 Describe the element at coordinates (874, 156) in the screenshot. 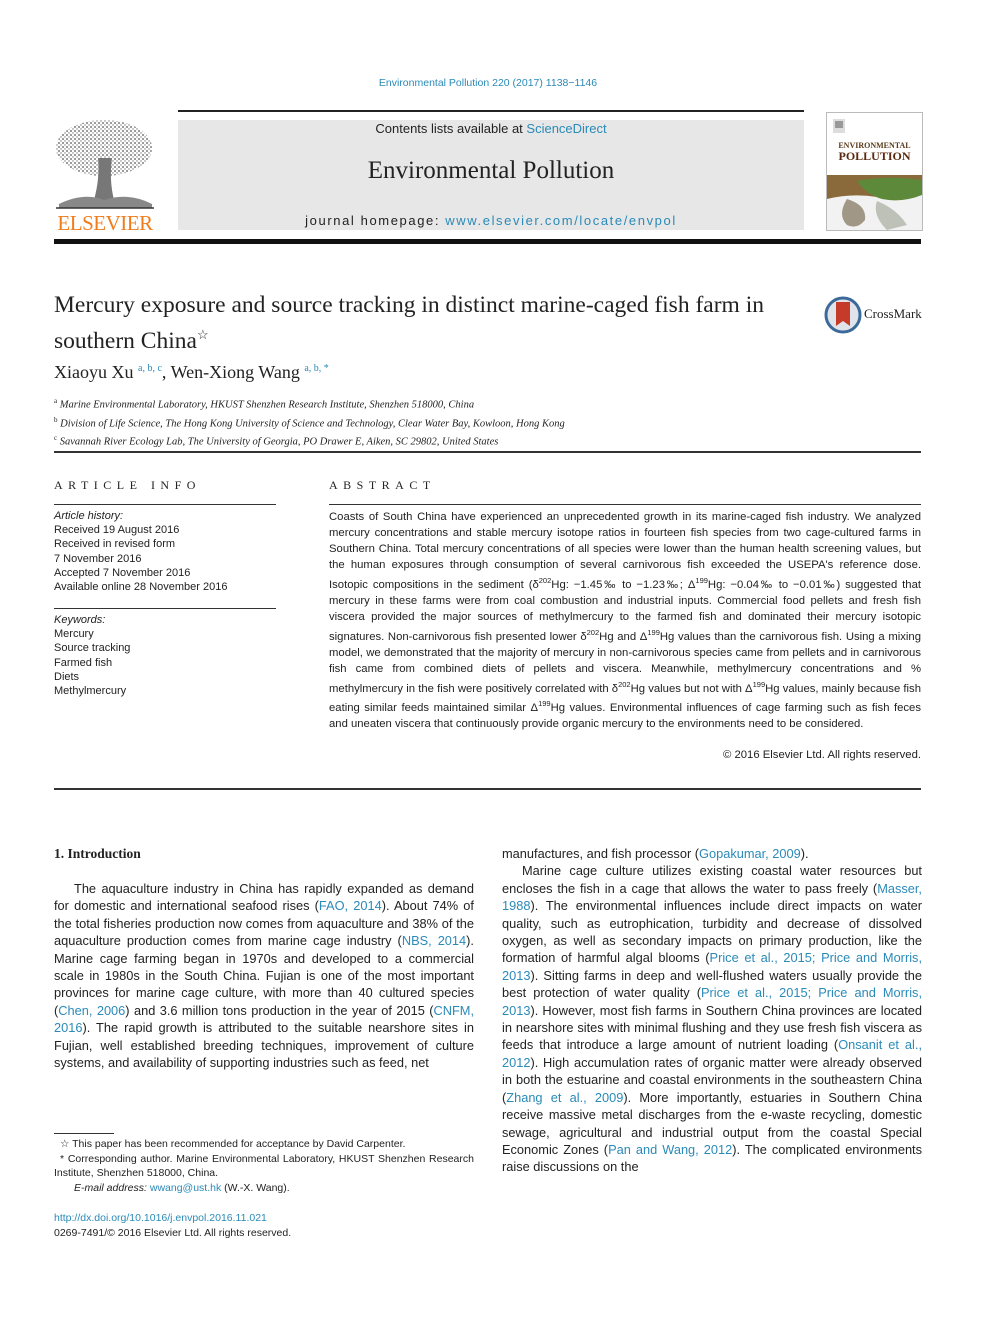

I see `cover-title-line2: POLLUTION` at that location.